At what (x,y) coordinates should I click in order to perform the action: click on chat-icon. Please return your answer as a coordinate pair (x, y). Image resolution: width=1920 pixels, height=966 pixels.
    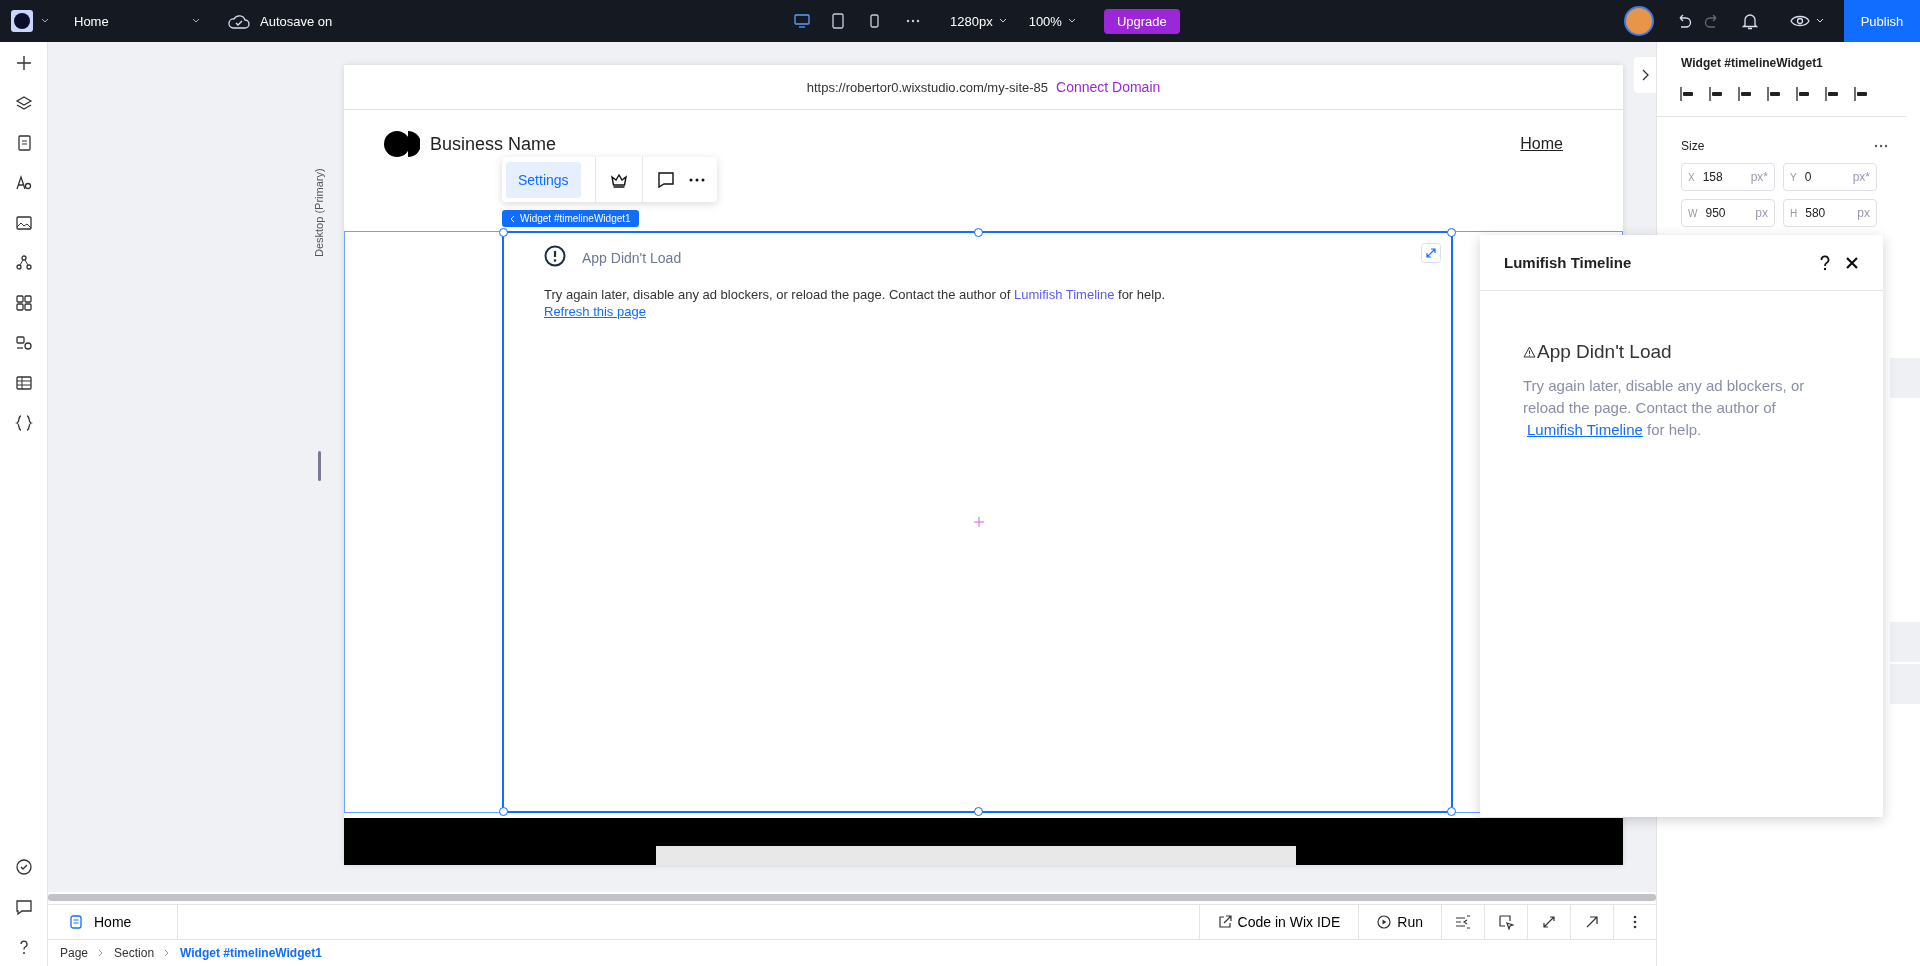
    Looking at the image, I should click on (23, 907).